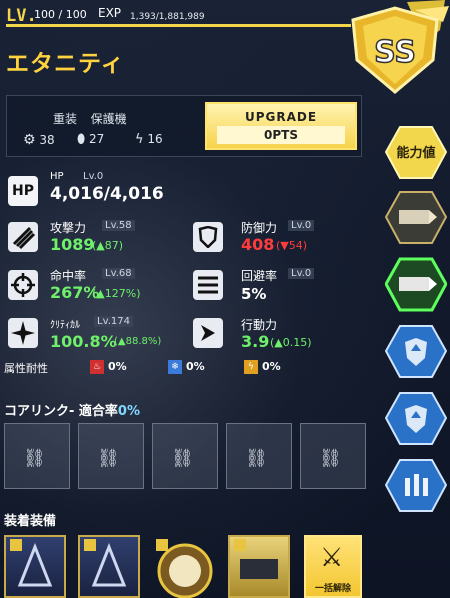  Describe the element at coordinates (83, 341) in the screenshot. I see `critical-value: 100.8%` at that location.